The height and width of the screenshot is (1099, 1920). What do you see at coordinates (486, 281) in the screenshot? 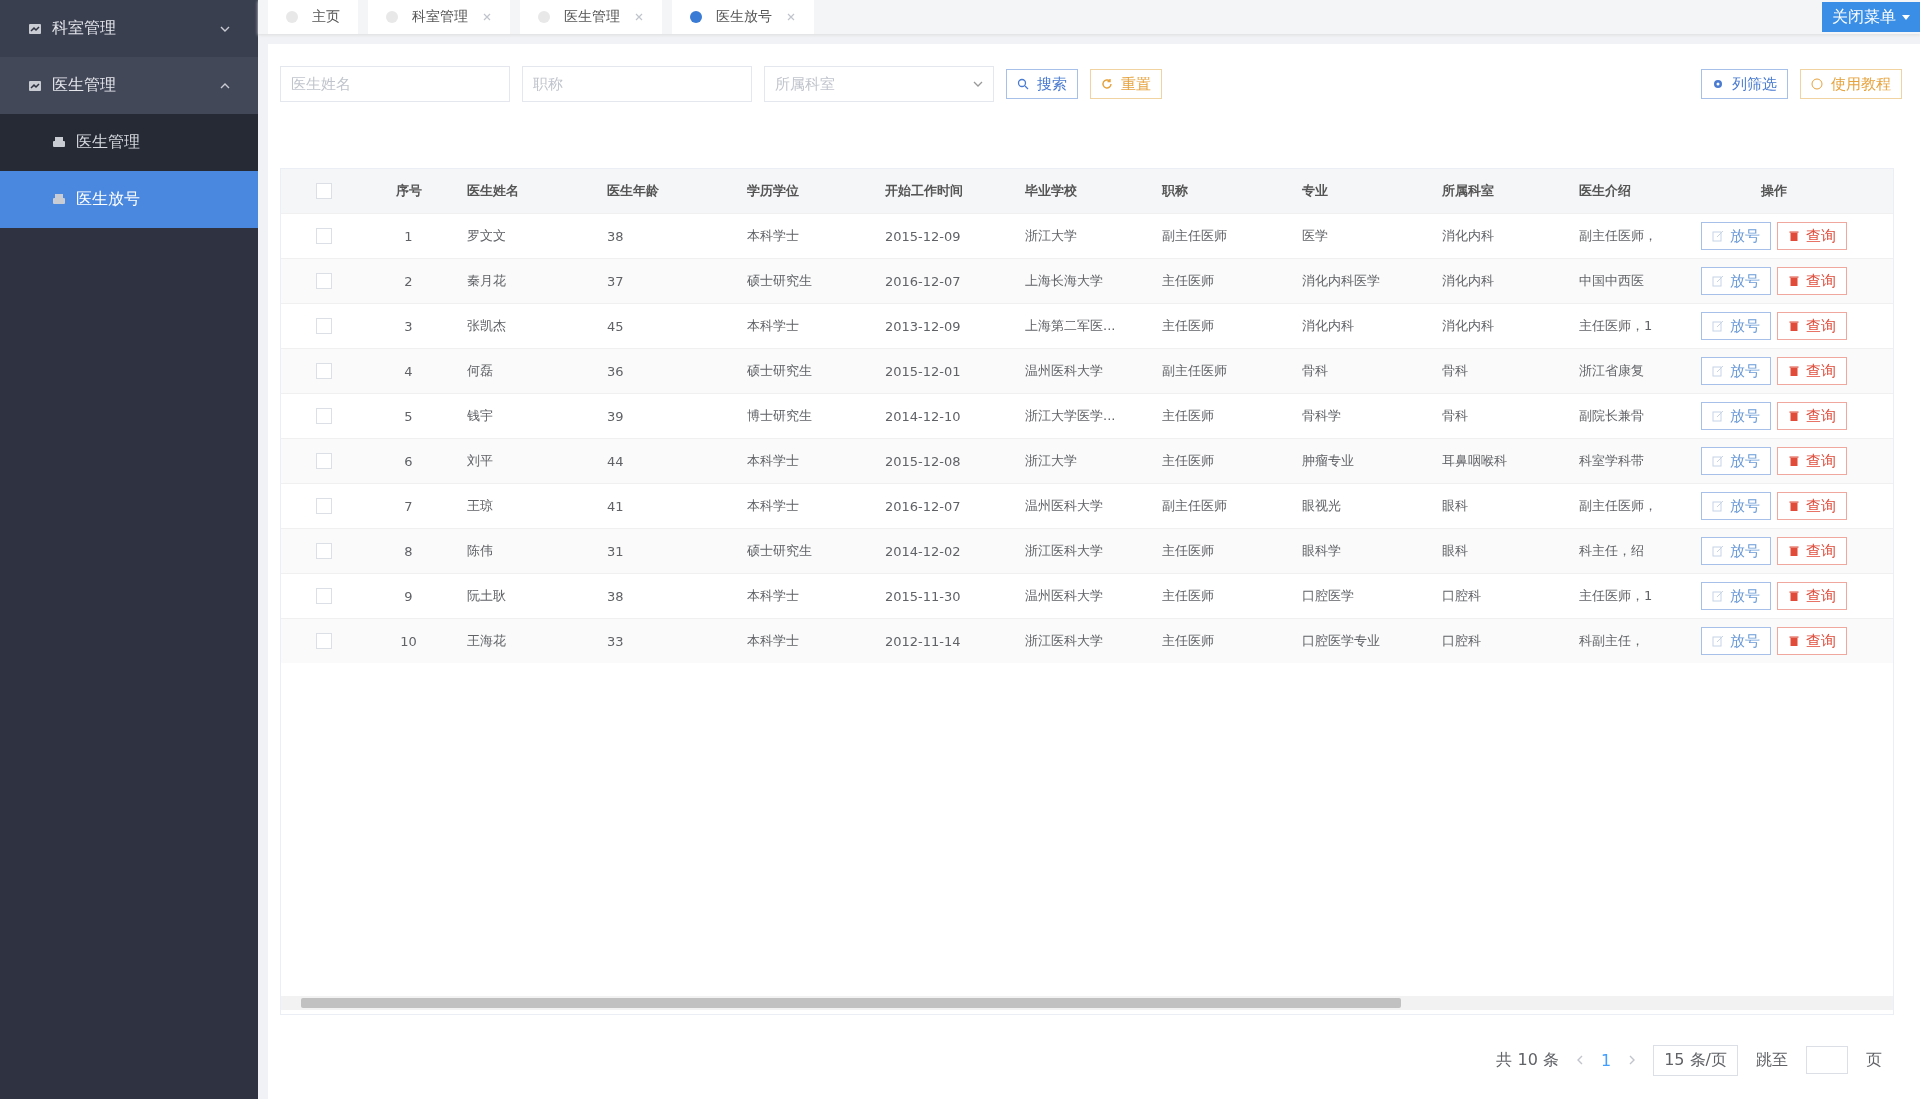
I see `table-cell: 秦月花` at bounding box center [486, 281].